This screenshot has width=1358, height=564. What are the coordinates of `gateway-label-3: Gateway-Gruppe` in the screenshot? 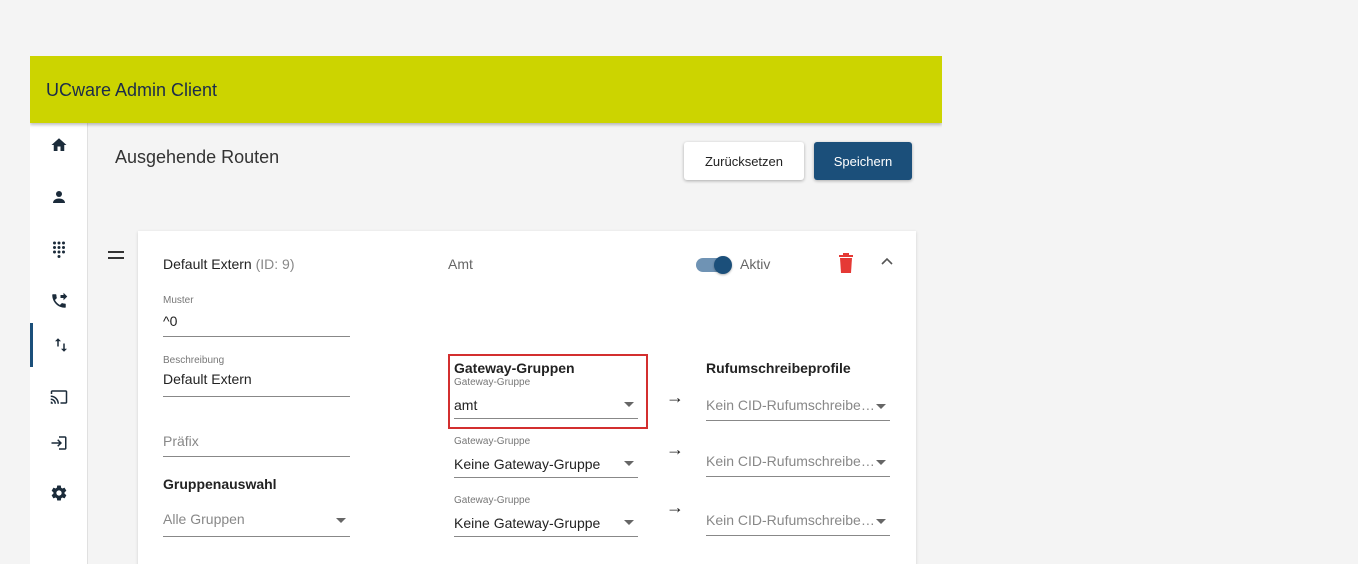 It's located at (492, 500).